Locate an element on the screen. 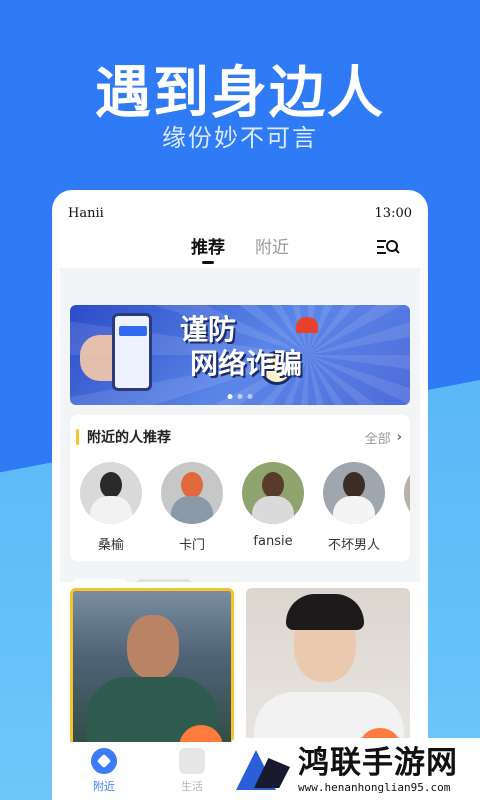 This screenshot has width=480, height=800. nearby-header: 附近的人推荐 全部 › is located at coordinates (240, 431).